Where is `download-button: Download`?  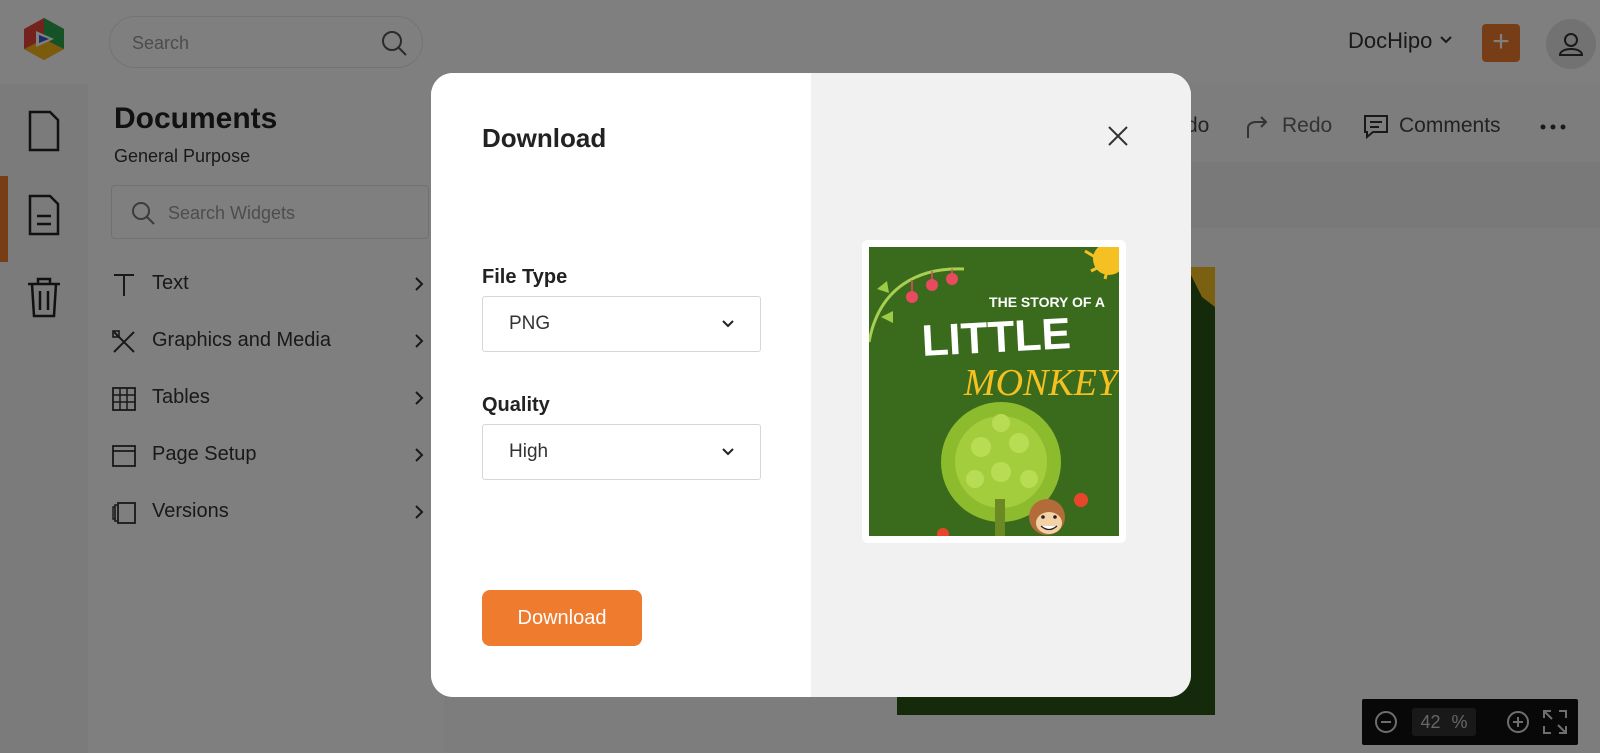
download-button: Download is located at coordinates (562, 618).